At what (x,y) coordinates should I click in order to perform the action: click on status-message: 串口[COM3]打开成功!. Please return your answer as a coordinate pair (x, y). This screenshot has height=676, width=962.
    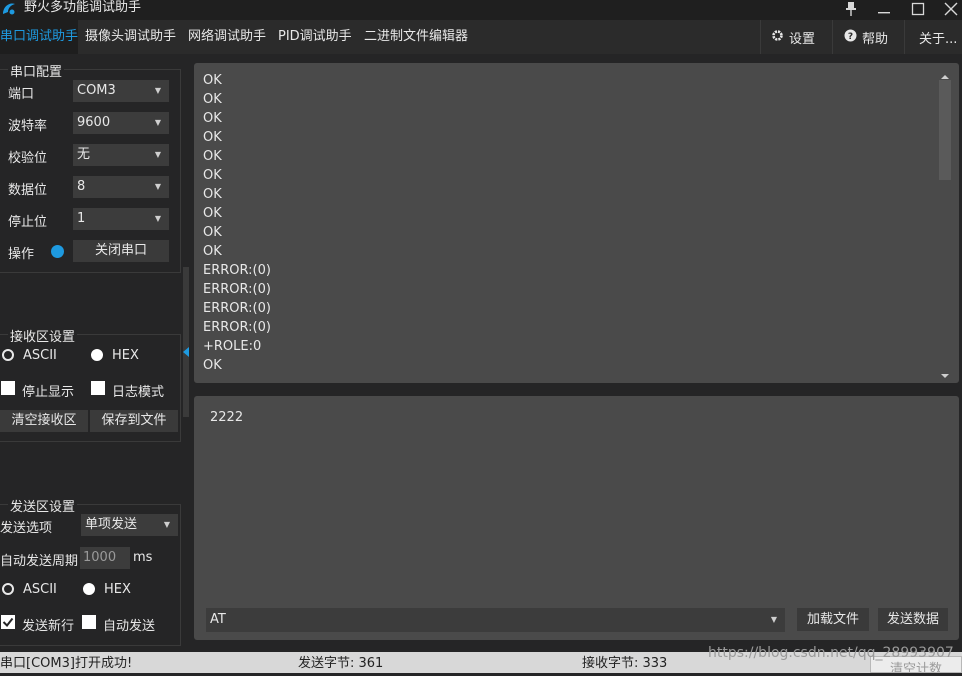
    Looking at the image, I should click on (66, 663).